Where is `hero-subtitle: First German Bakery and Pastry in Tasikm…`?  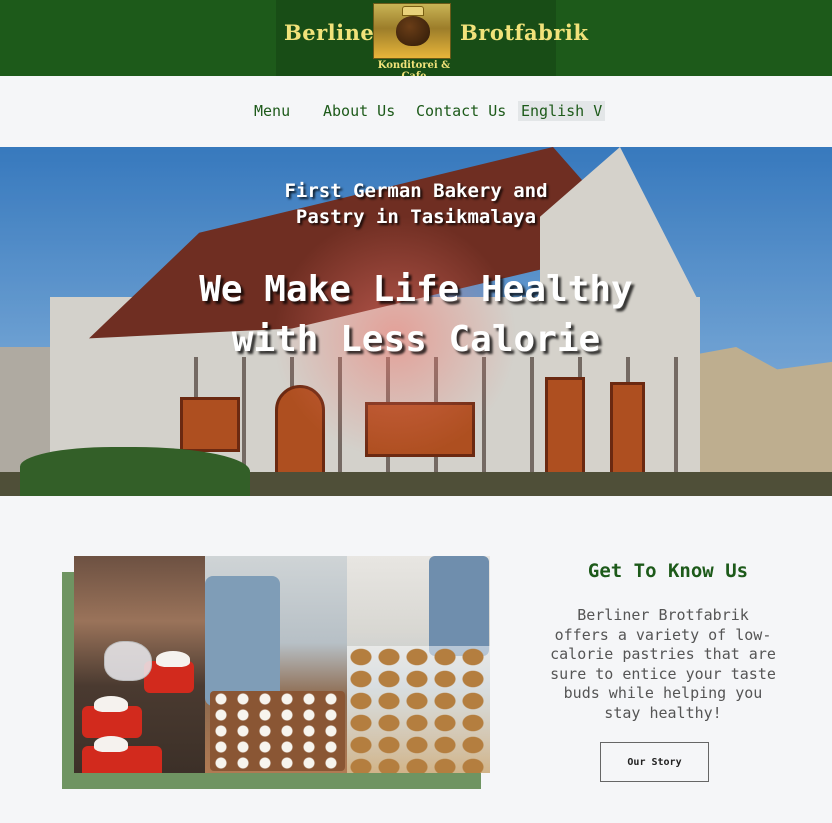
hero-subtitle: First German Bakery and Pastry in Tasikm… is located at coordinates (416, 204).